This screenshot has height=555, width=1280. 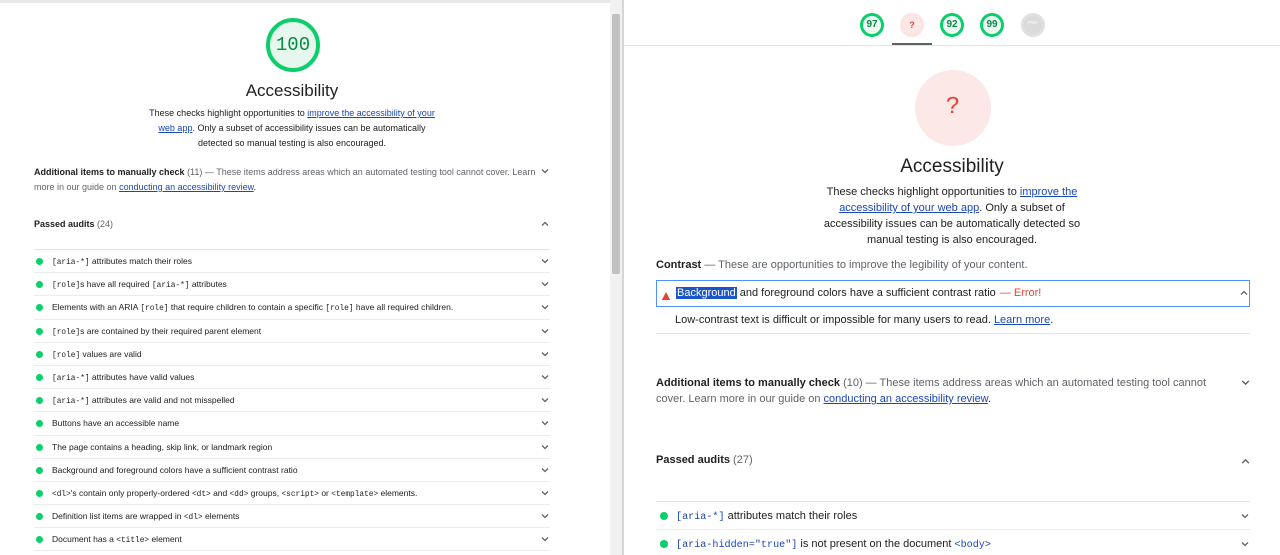 I want to click on top-border, so click(x=305, y=1).